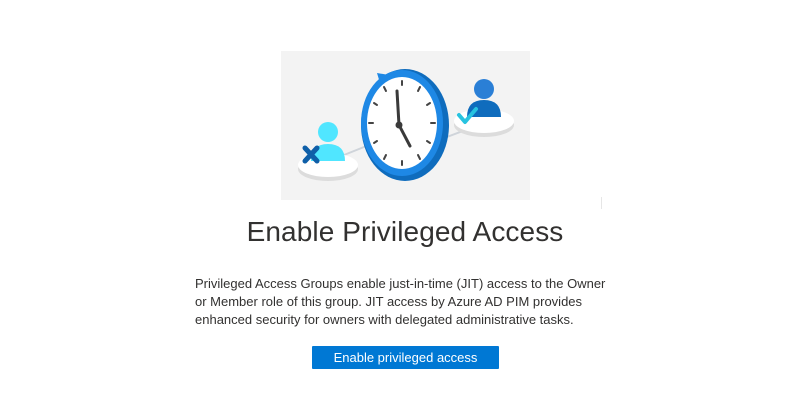 The width and height of the screenshot is (800, 420). I want to click on user-approved-icon, so click(484, 108).